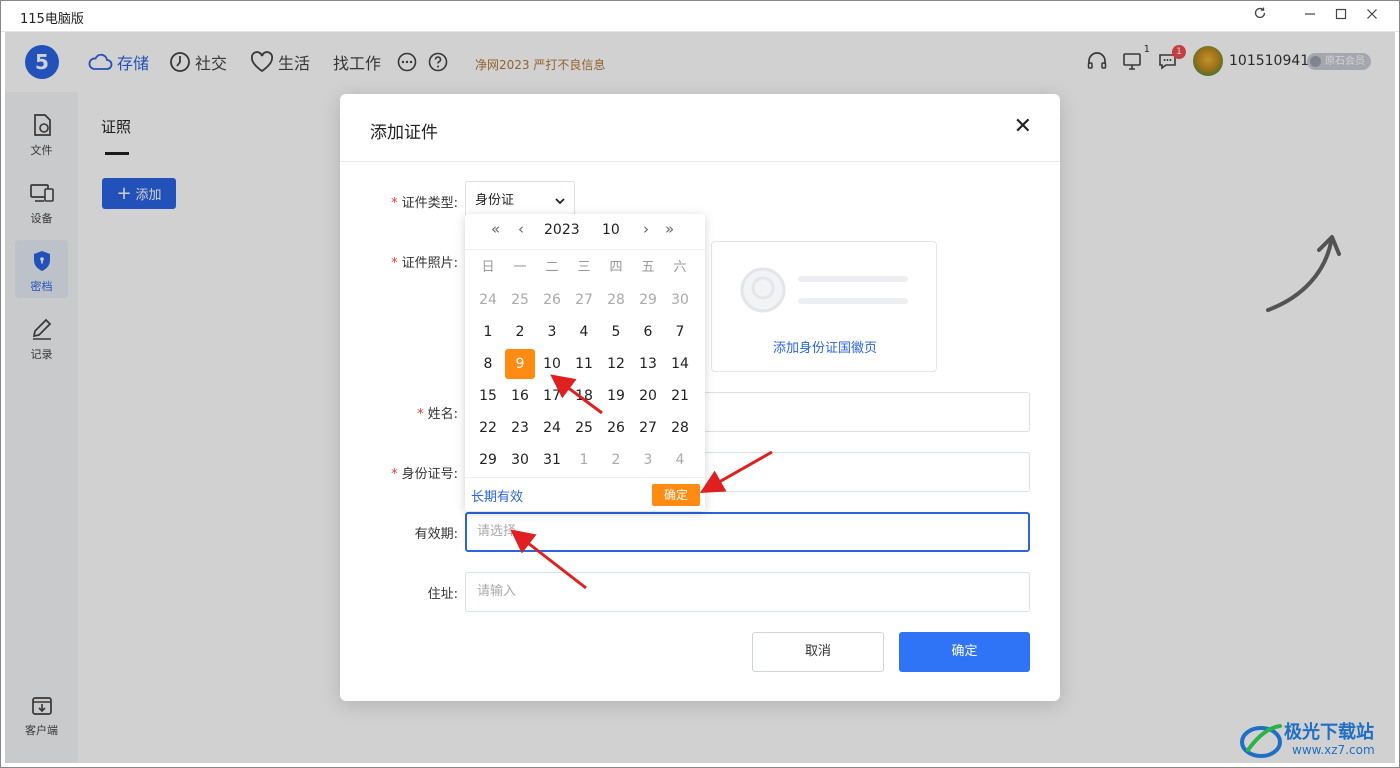  Describe the element at coordinates (641, 482) in the screenshot. I see `annotation-arrows` at that location.